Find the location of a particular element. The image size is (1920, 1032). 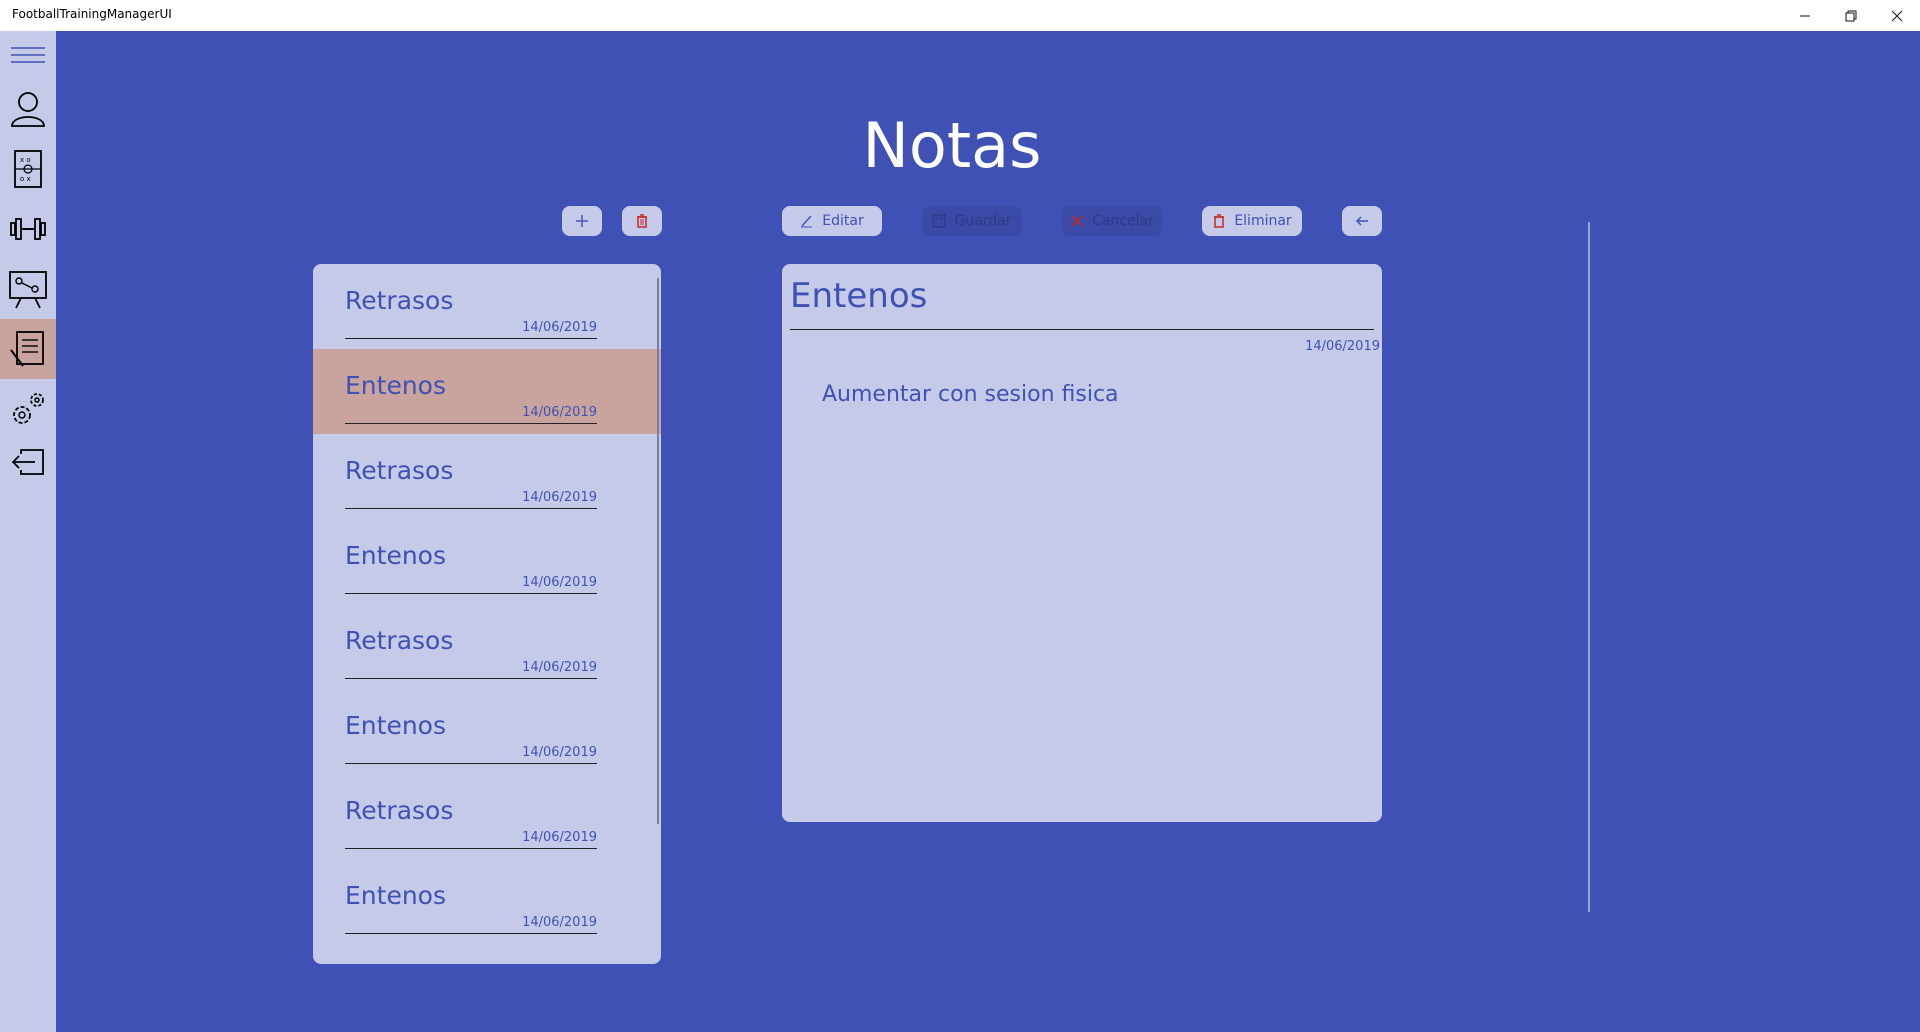

sidebar-item-players is located at coordinates (28, 109).